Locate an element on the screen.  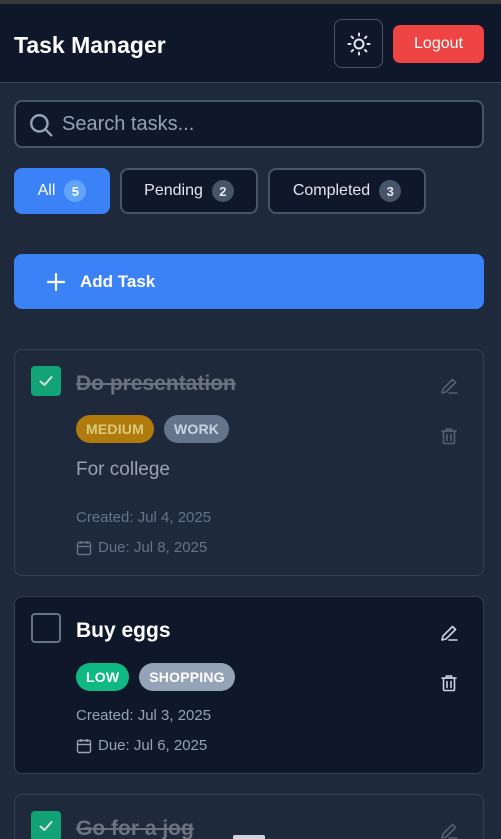
filter-tab-label: All is located at coordinates (46, 190).